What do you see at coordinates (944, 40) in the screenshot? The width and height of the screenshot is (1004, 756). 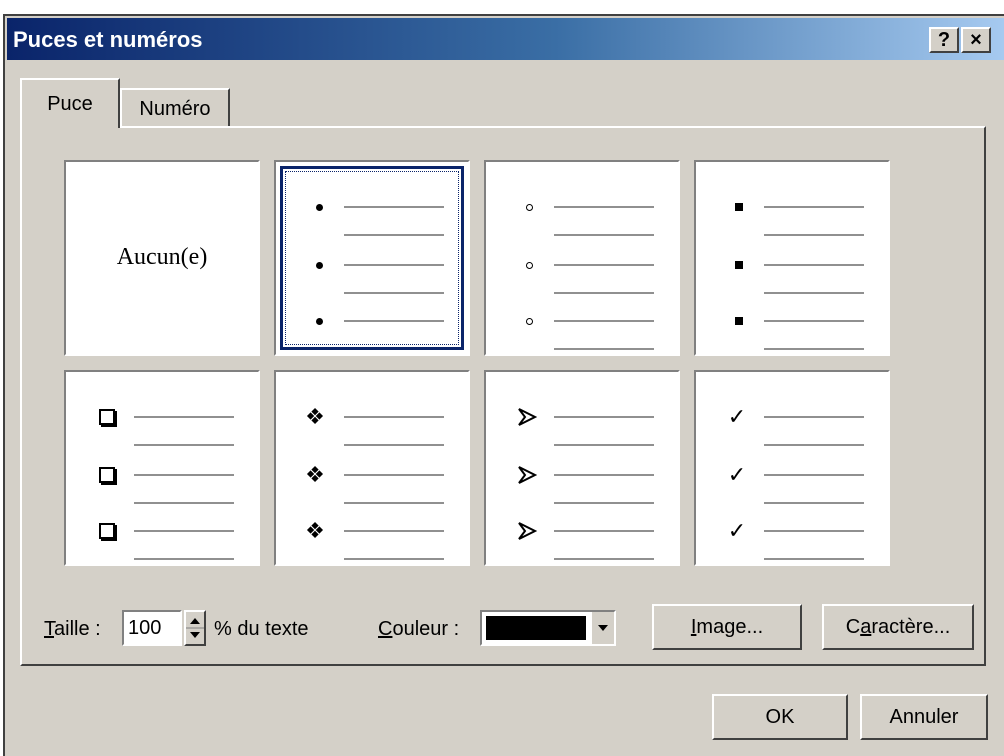 I see `help-button: ?` at bounding box center [944, 40].